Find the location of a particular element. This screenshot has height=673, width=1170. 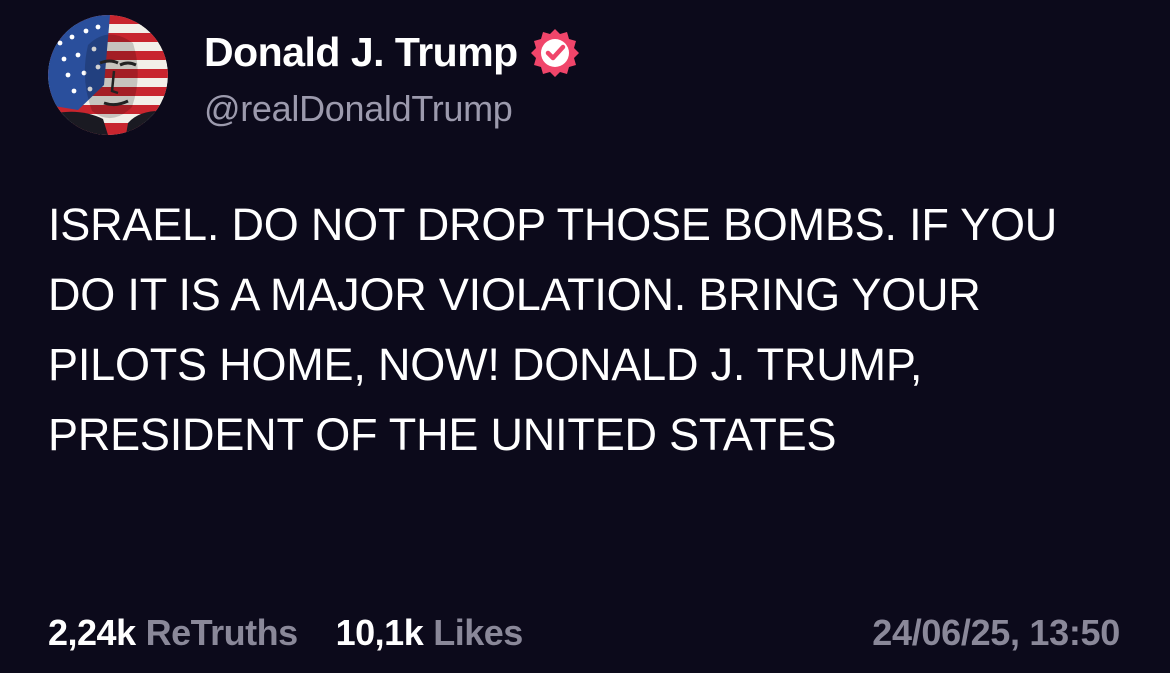

author-handle: @realDonaldTrump is located at coordinates (358, 109).